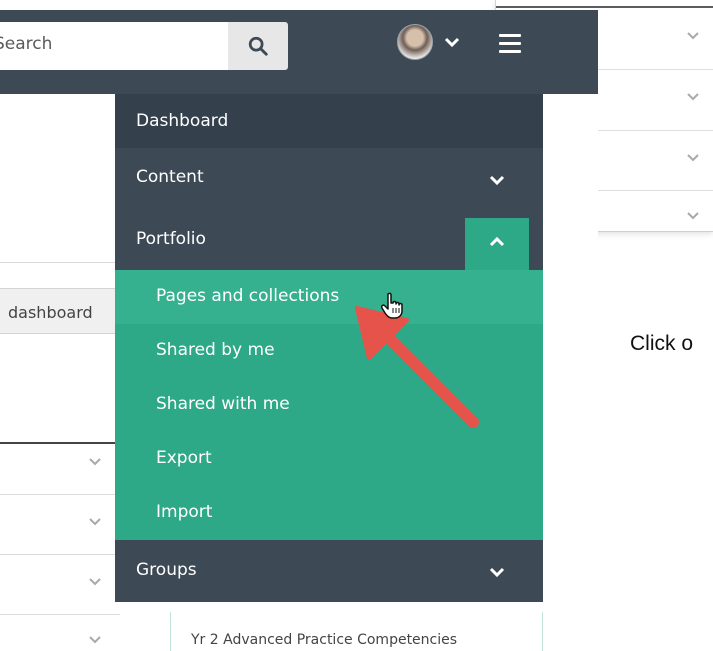 The width and height of the screenshot is (713, 651). Describe the element at coordinates (415, 42) in the screenshot. I see `avatar` at that location.